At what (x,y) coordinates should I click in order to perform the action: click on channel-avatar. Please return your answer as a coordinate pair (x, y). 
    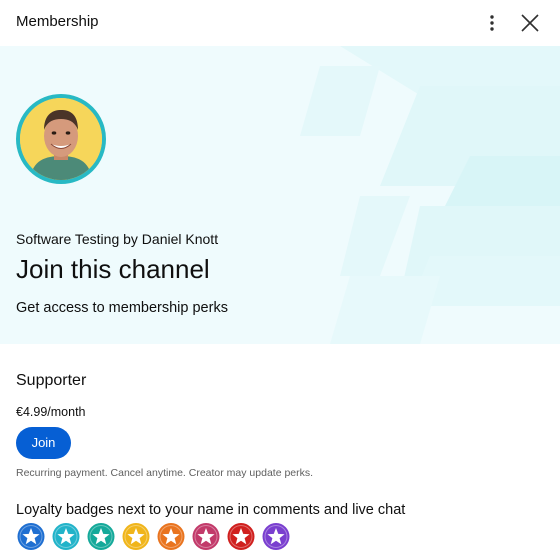
    Looking at the image, I should click on (61, 139).